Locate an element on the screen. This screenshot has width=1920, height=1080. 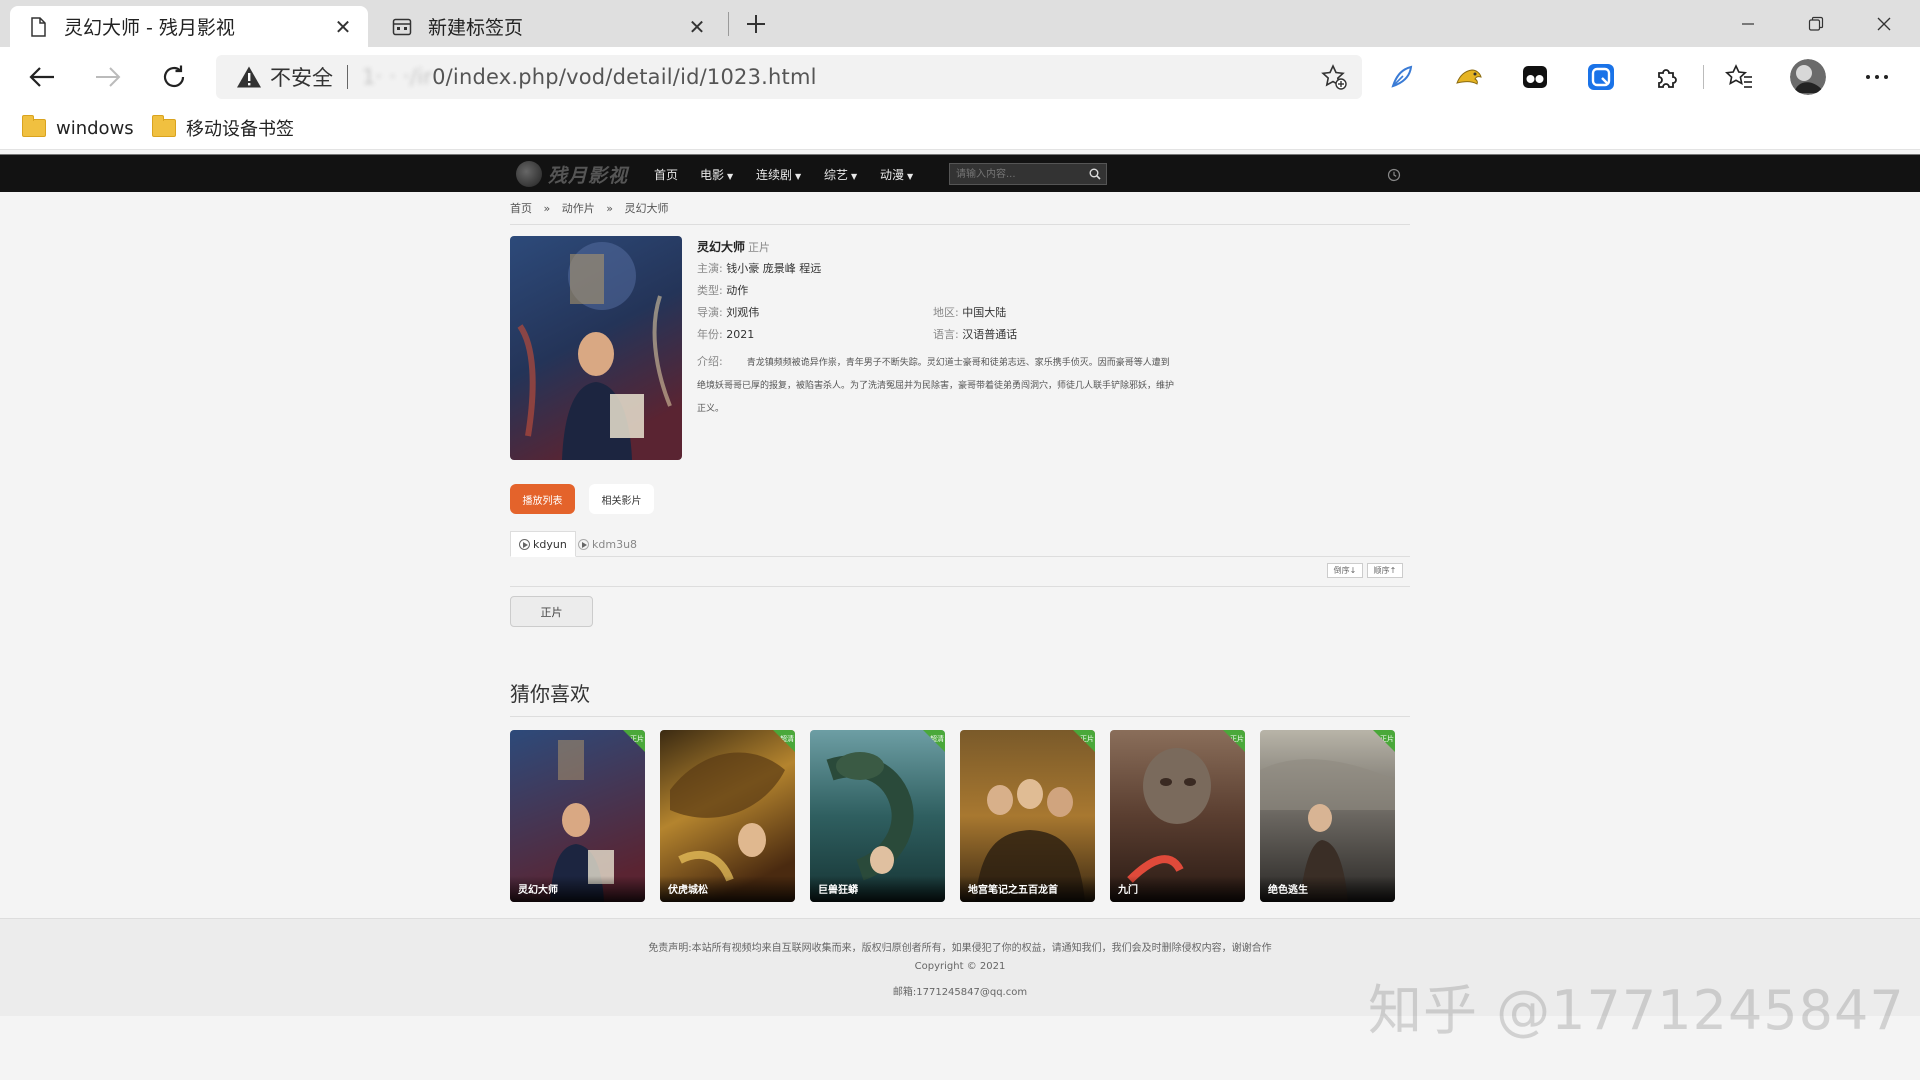
region-label: 地区: is located at coordinates (946, 312).